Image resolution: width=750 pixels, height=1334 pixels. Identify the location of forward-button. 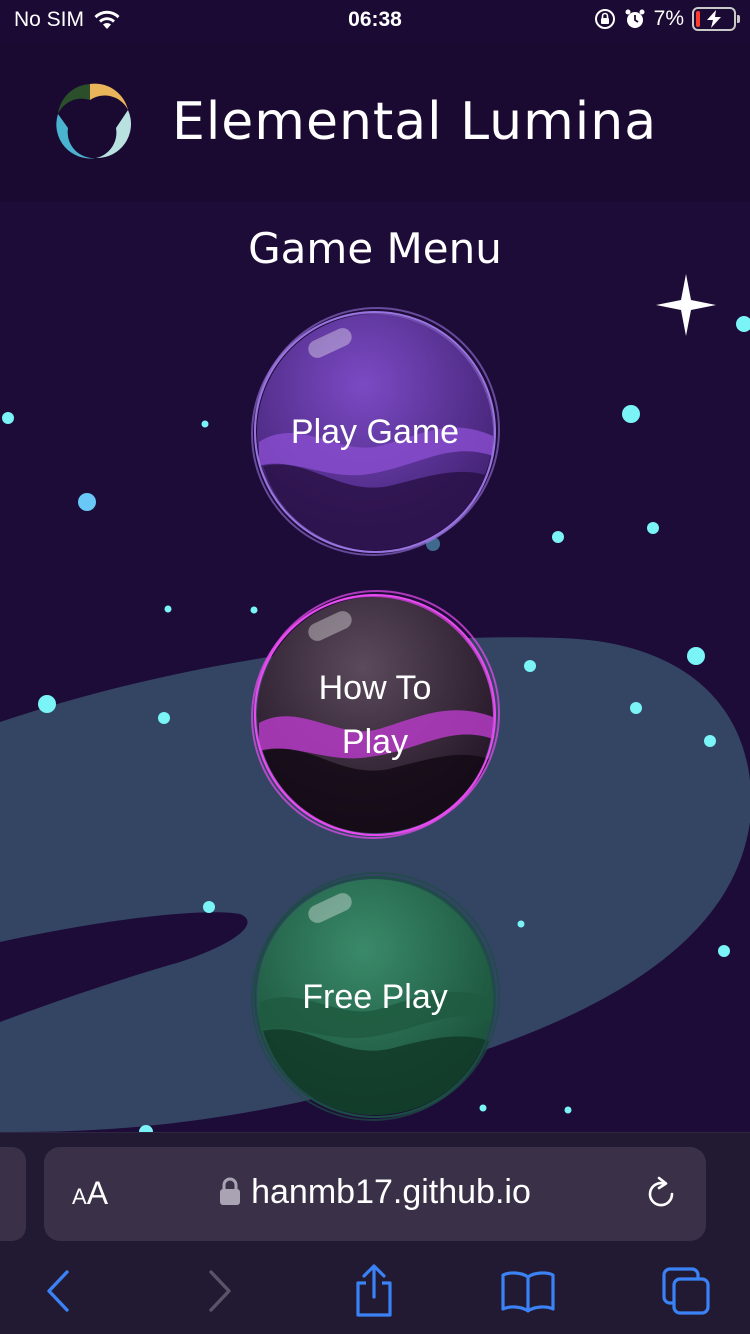
(220, 1291).